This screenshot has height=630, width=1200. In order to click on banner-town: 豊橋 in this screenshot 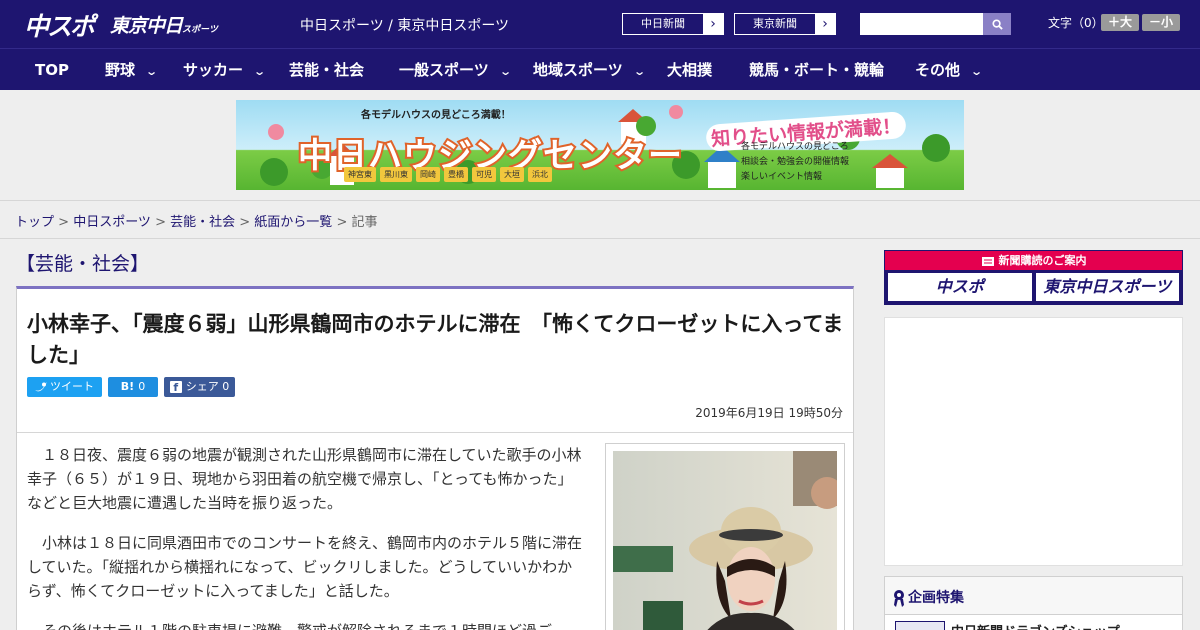, I will do `click(456, 174)`.